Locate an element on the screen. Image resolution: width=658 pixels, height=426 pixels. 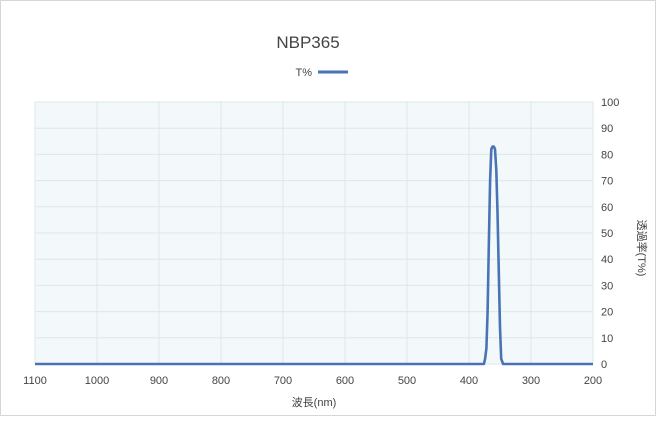
y-tick-label: 10 is located at coordinates (607, 339).